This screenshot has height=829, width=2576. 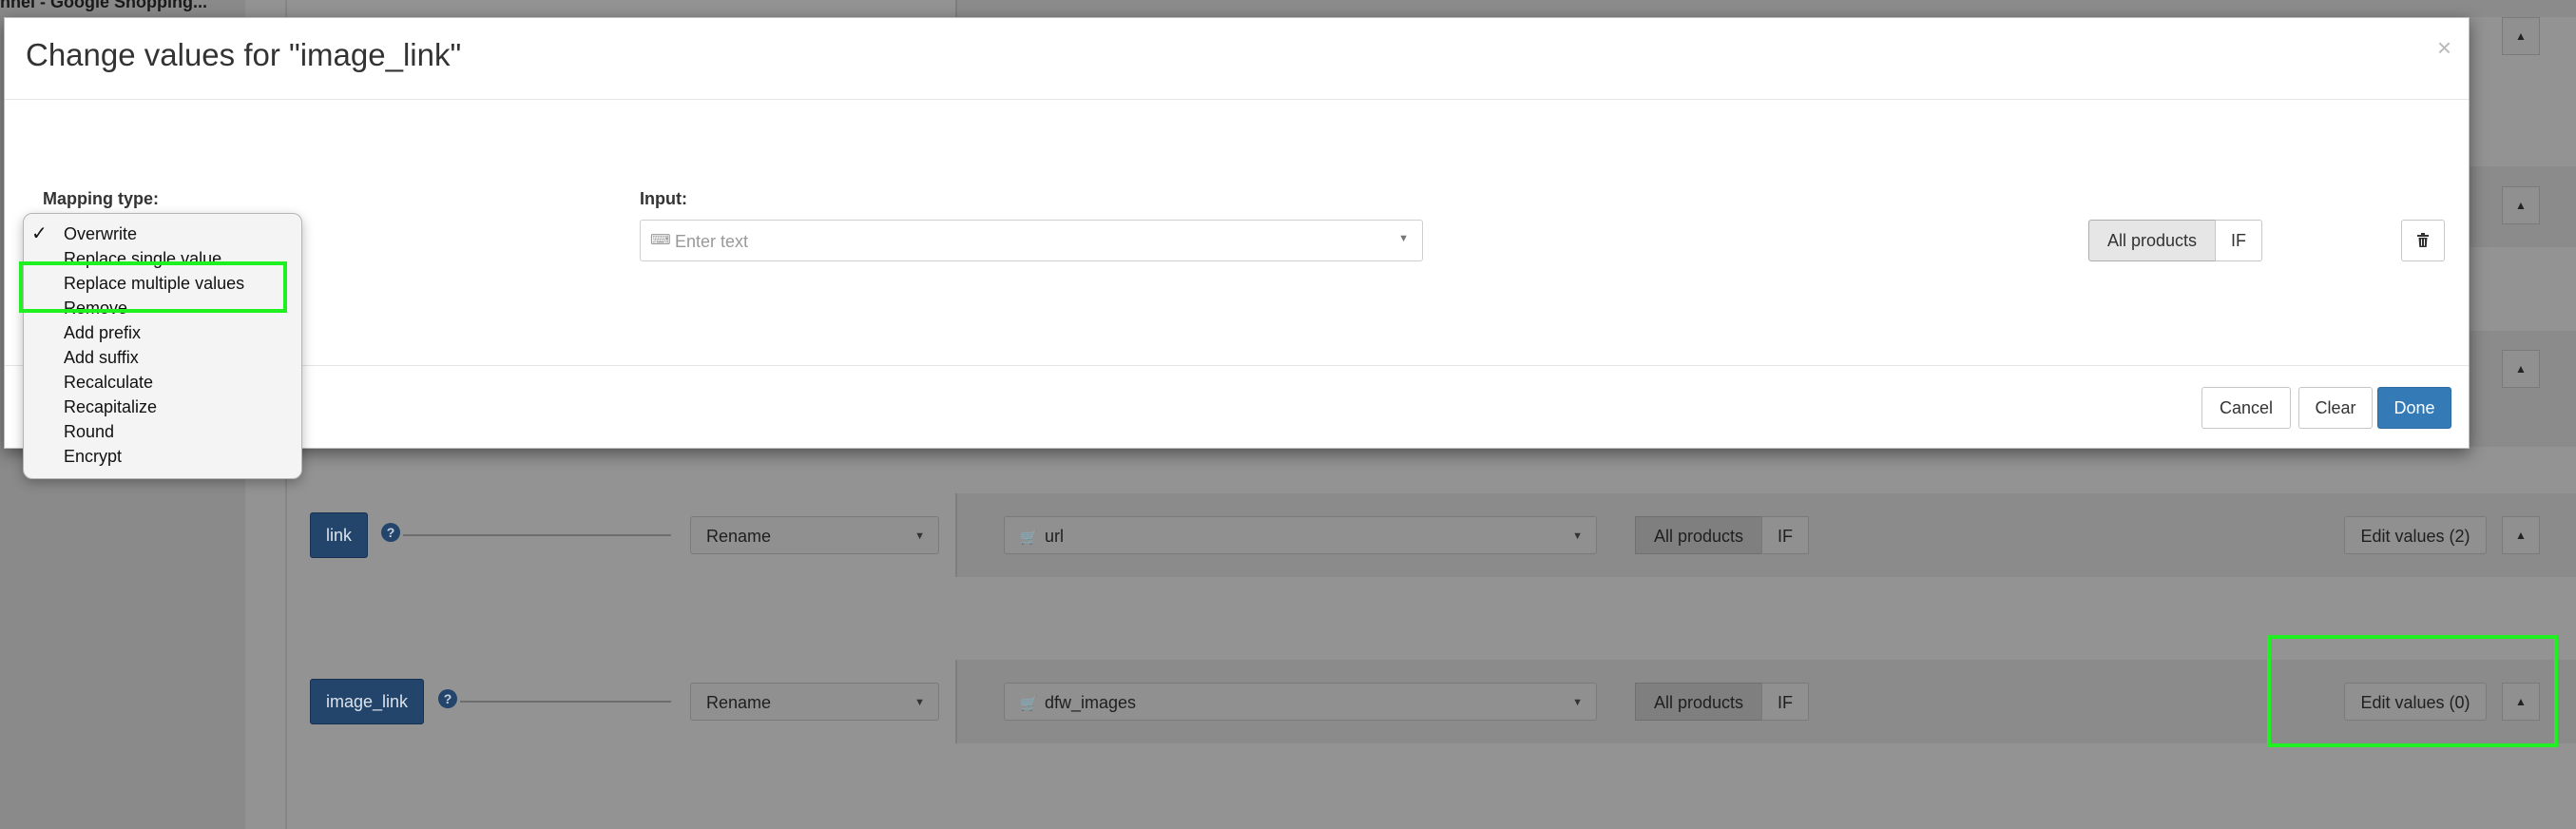 What do you see at coordinates (108, 383) in the screenshot?
I see `menu-item-recalculate: Recalculate` at bounding box center [108, 383].